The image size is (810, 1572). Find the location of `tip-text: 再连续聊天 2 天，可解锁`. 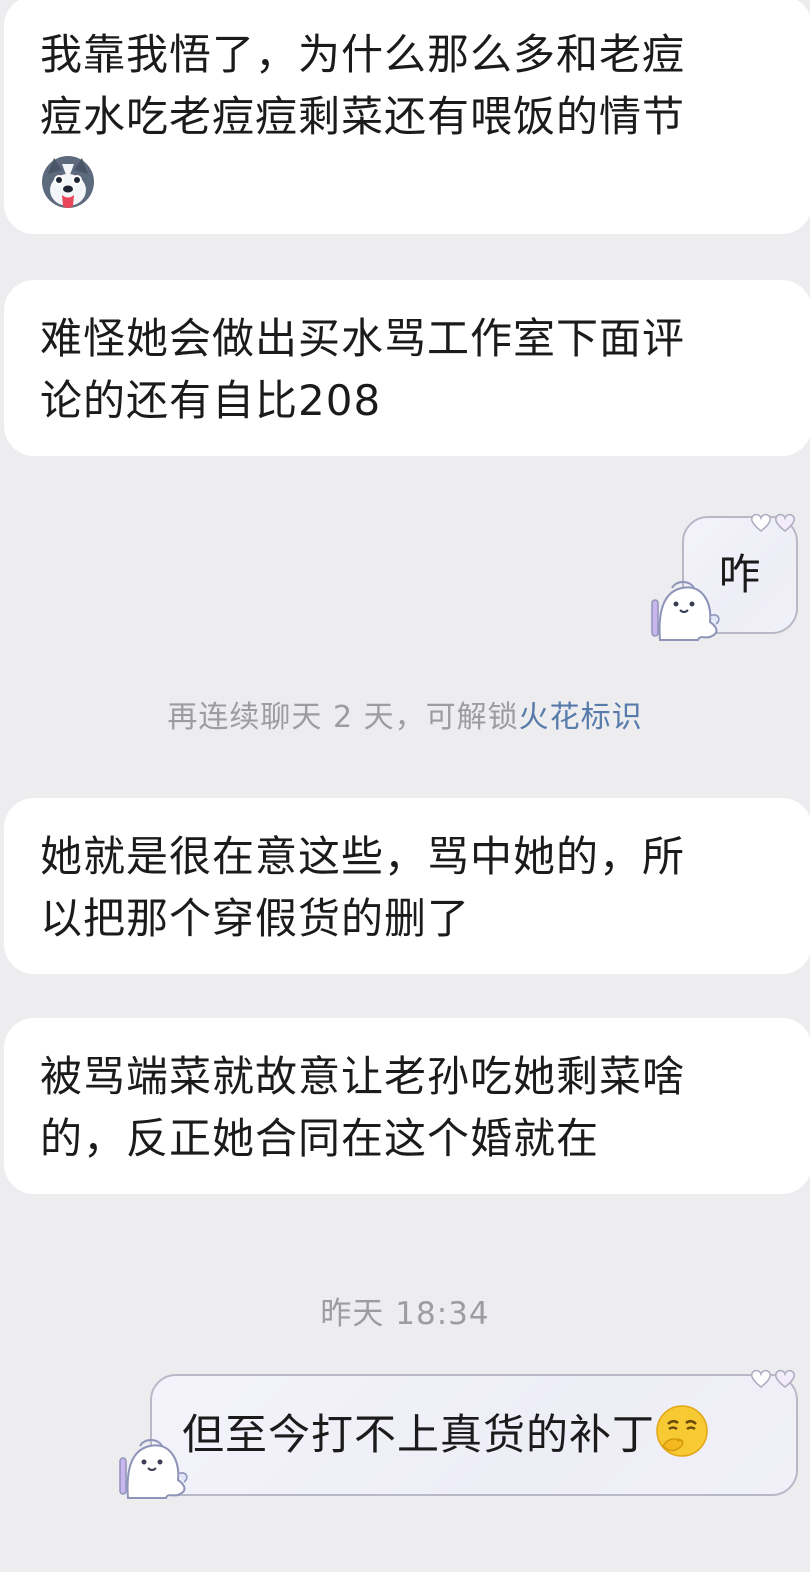

tip-text: 再连续聊天 2 天，可解锁 is located at coordinates (343, 717).